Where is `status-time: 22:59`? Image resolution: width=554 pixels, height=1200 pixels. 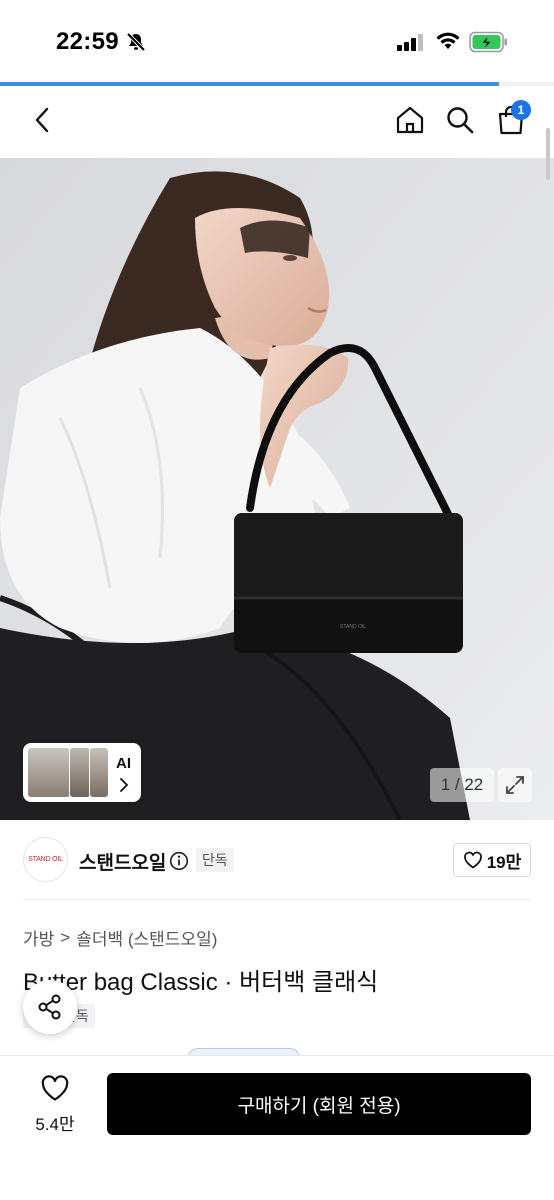 status-time: 22:59 is located at coordinates (87, 41).